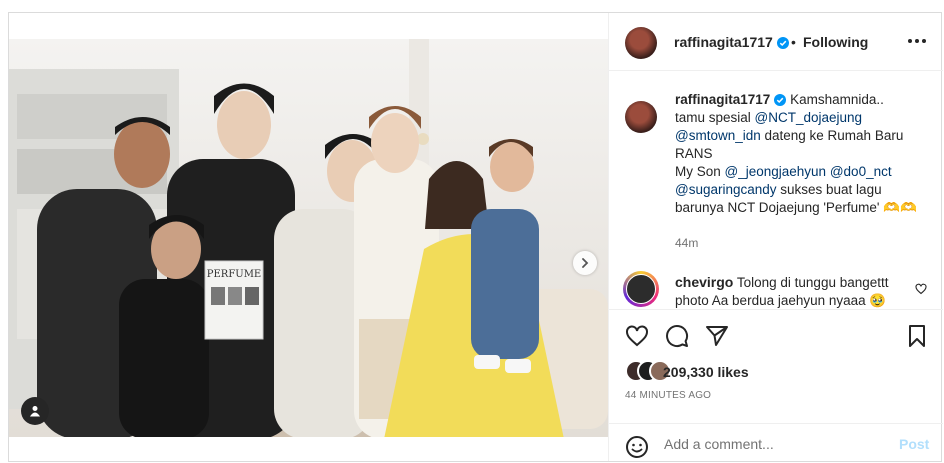  I want to click on caption-time: 44m, so click(687, 243).